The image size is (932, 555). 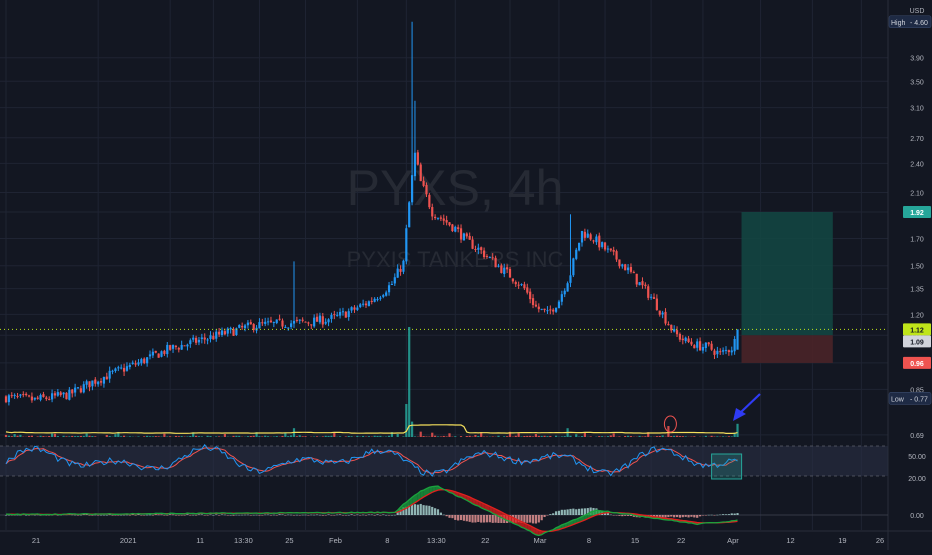 What do you see at coordinates (790, 540) in the screenshot?
I see `time-tick-label: 12` at bounding box center [790, 540].